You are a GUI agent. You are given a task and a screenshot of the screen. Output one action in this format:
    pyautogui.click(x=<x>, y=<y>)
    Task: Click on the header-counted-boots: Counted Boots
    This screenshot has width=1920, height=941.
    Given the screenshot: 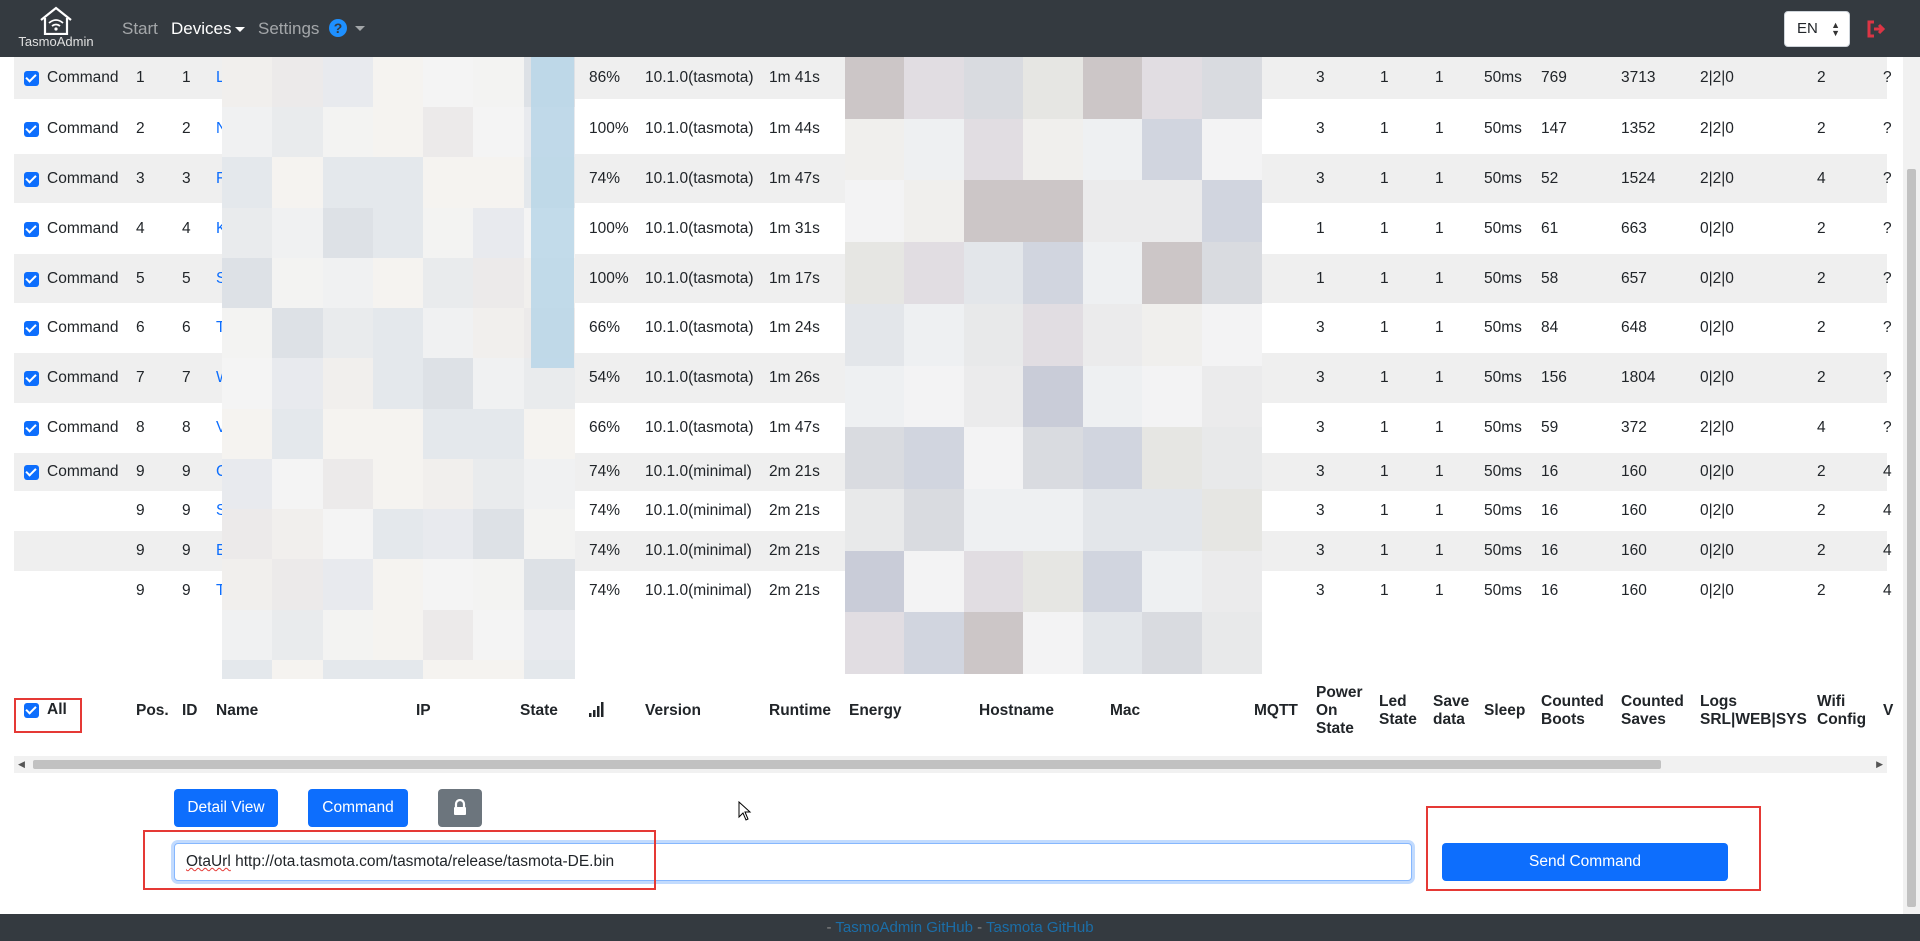 What is the action you would take?
    pyautogui.click(x=1572, y=711)
    